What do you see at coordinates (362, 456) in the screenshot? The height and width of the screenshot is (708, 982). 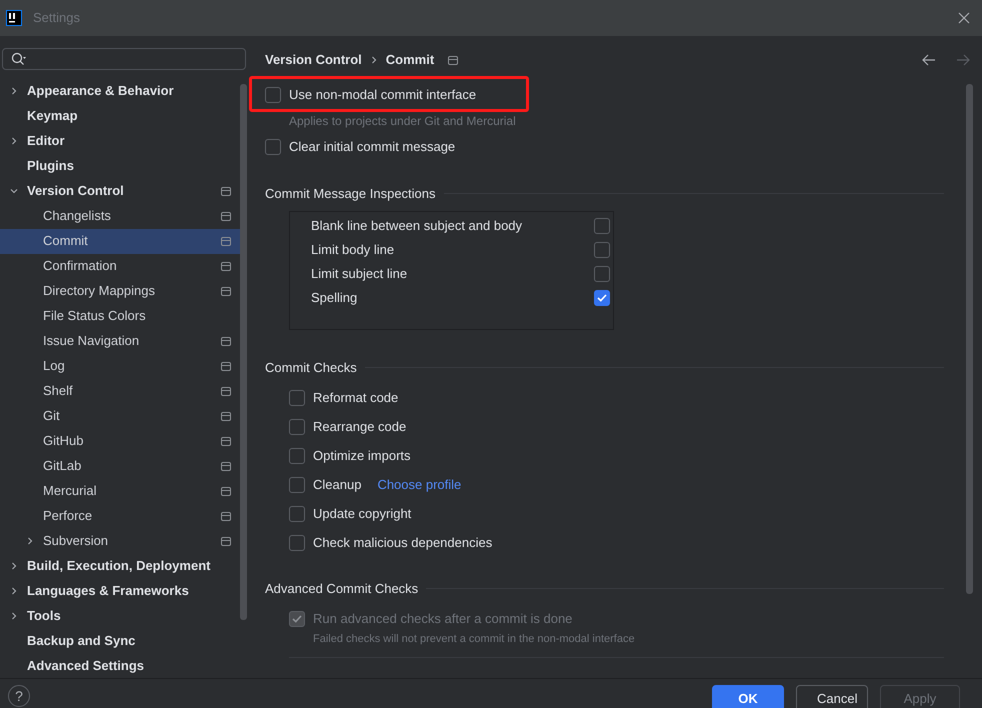 I see `checkbox-label: Optimize imports` at bounding box center [362, 456].